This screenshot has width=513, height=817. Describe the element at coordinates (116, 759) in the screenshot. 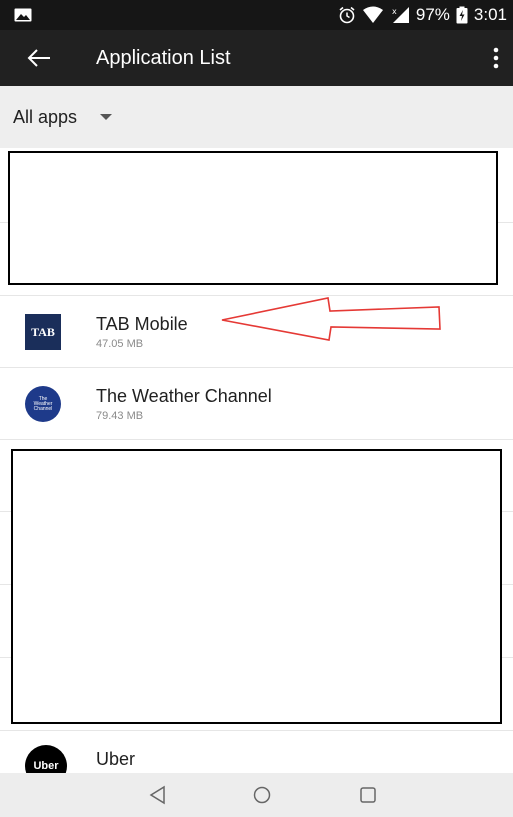

I see `app-name: Uber` at that location.